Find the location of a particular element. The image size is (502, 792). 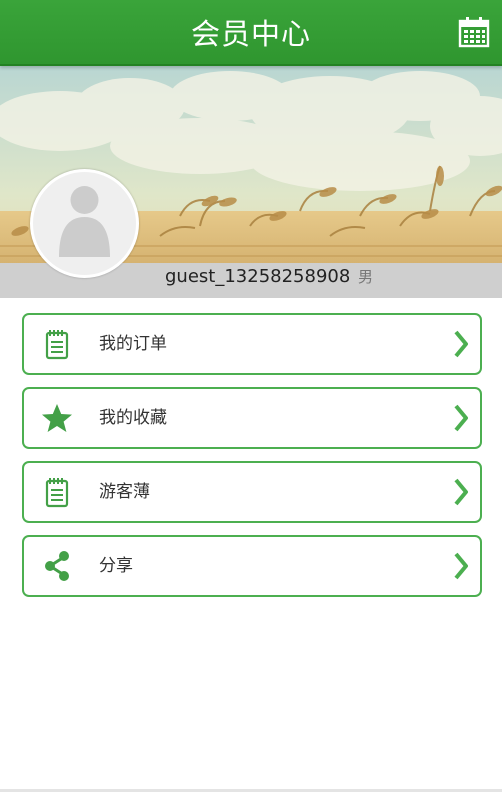

star-icon is located at coordinates (57, 418).